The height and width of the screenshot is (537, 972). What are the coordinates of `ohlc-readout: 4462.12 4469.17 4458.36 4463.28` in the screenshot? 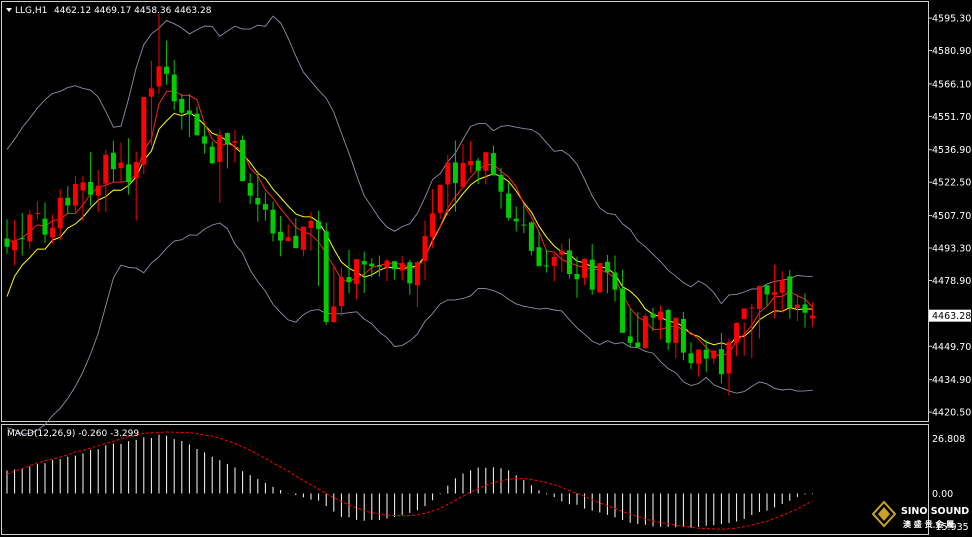 It's located at (133, 11).